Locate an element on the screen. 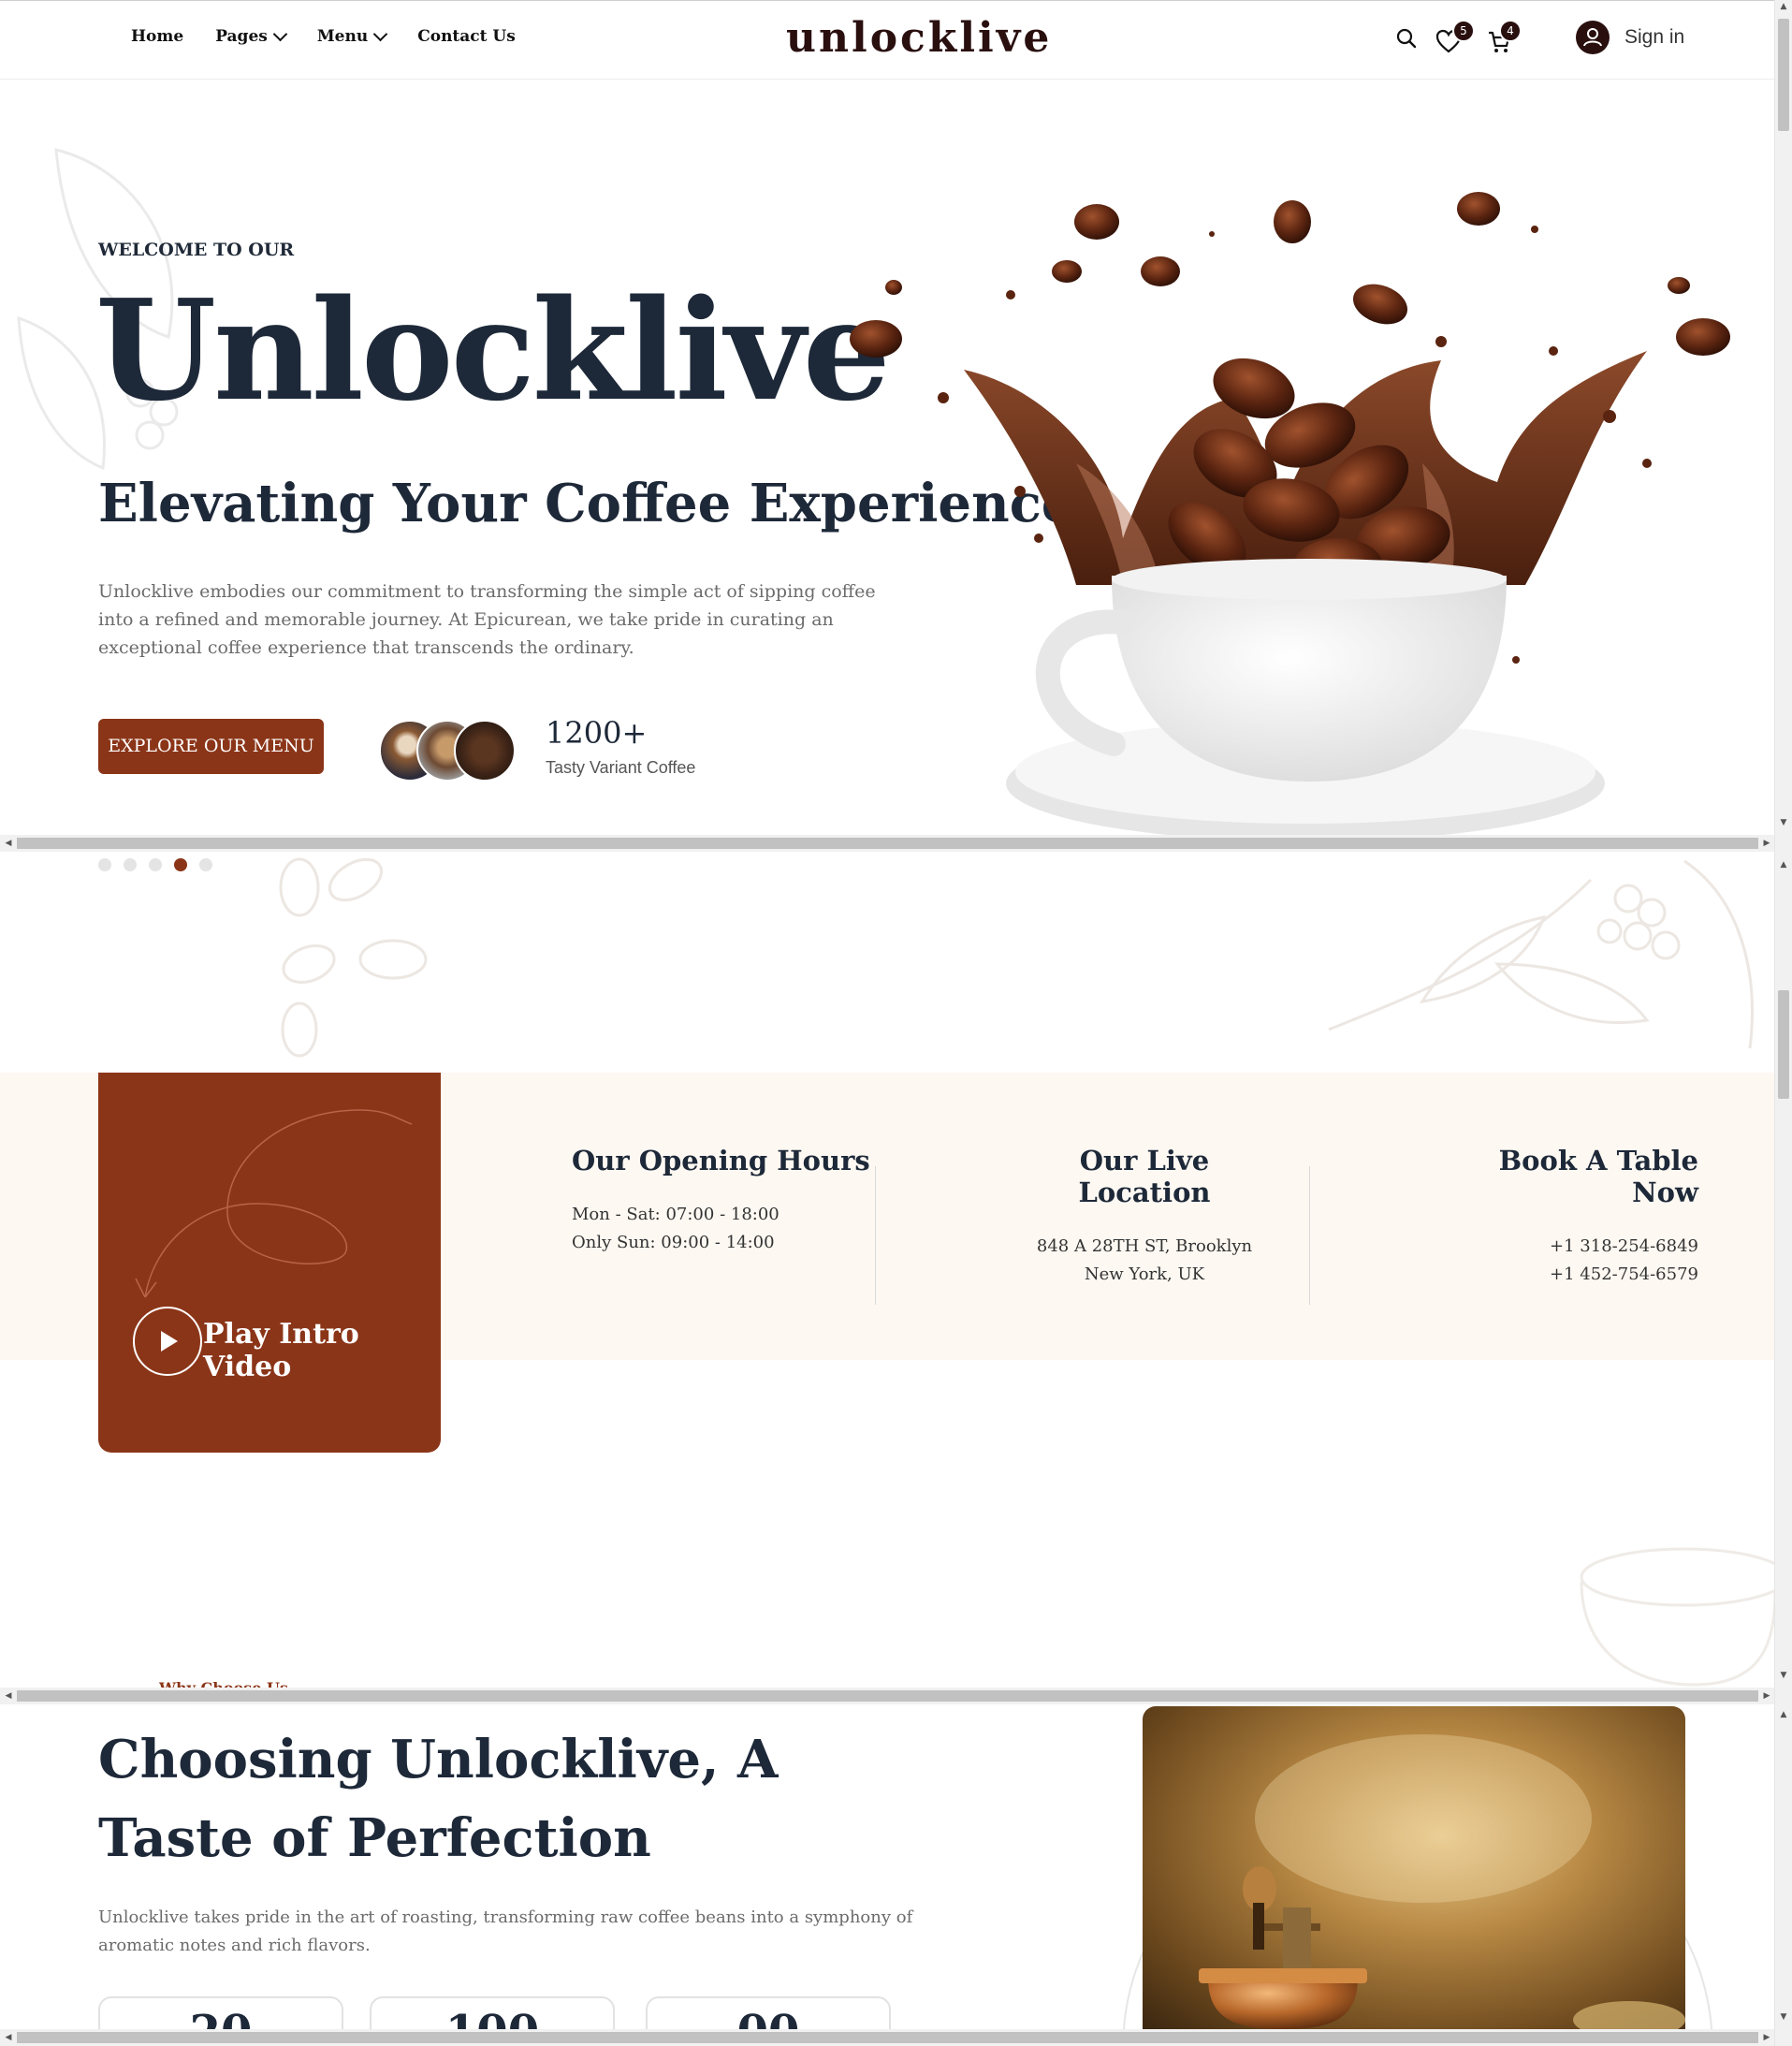  coffee-grinder-image is located at coordinates (1442, 1881).